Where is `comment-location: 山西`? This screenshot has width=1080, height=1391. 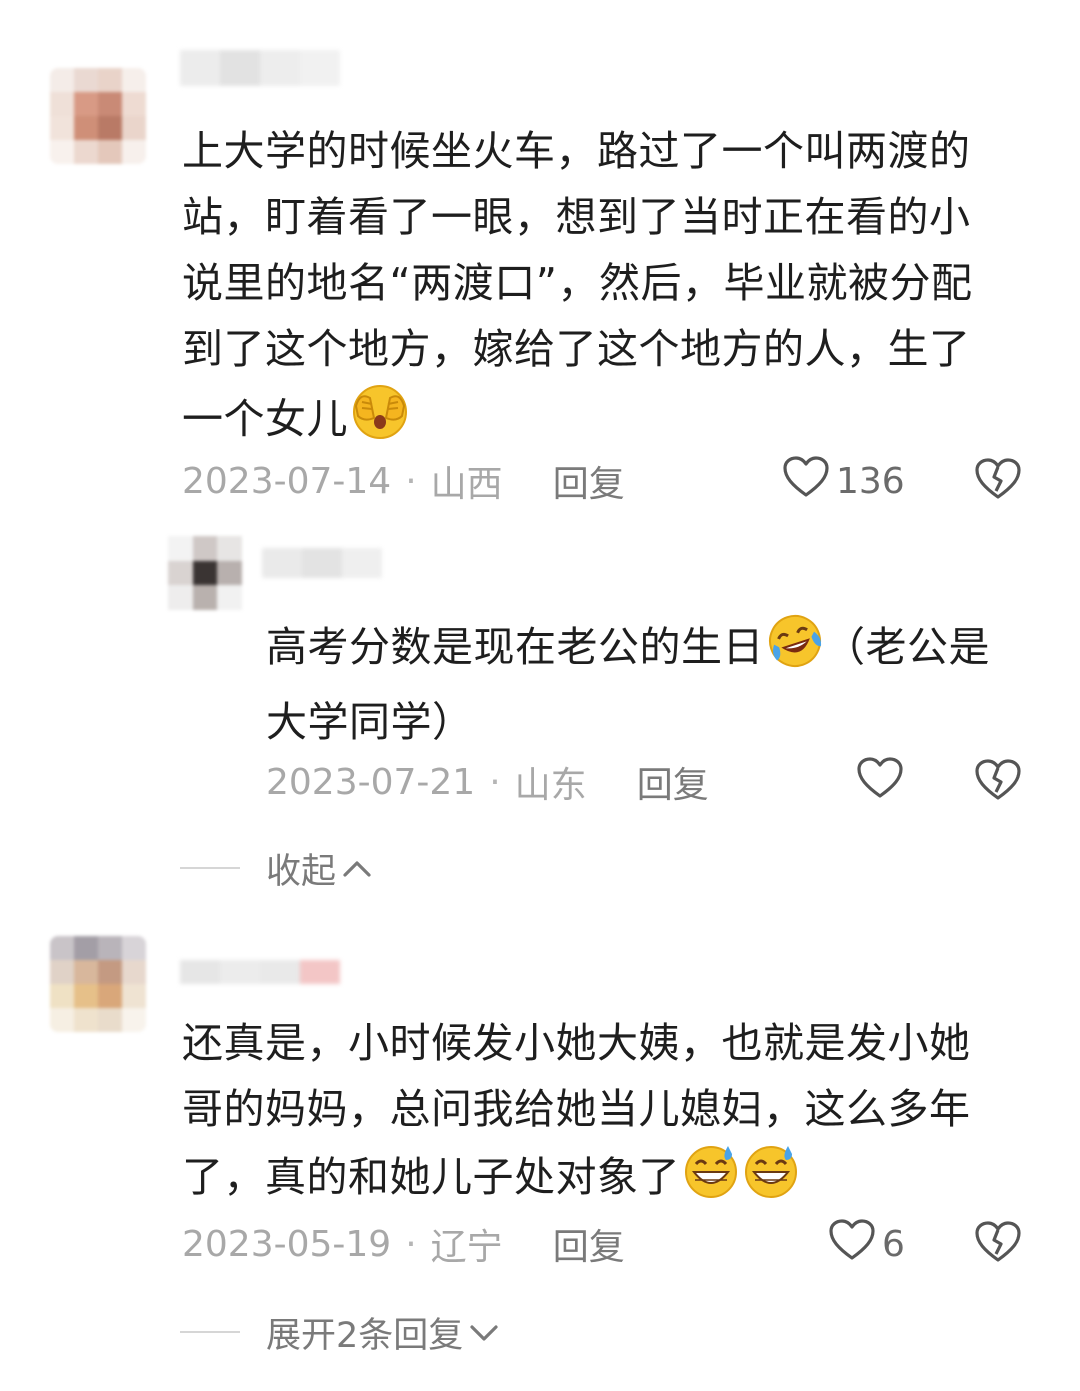
comment-location: 山西 is located at coordinates (466, 484).